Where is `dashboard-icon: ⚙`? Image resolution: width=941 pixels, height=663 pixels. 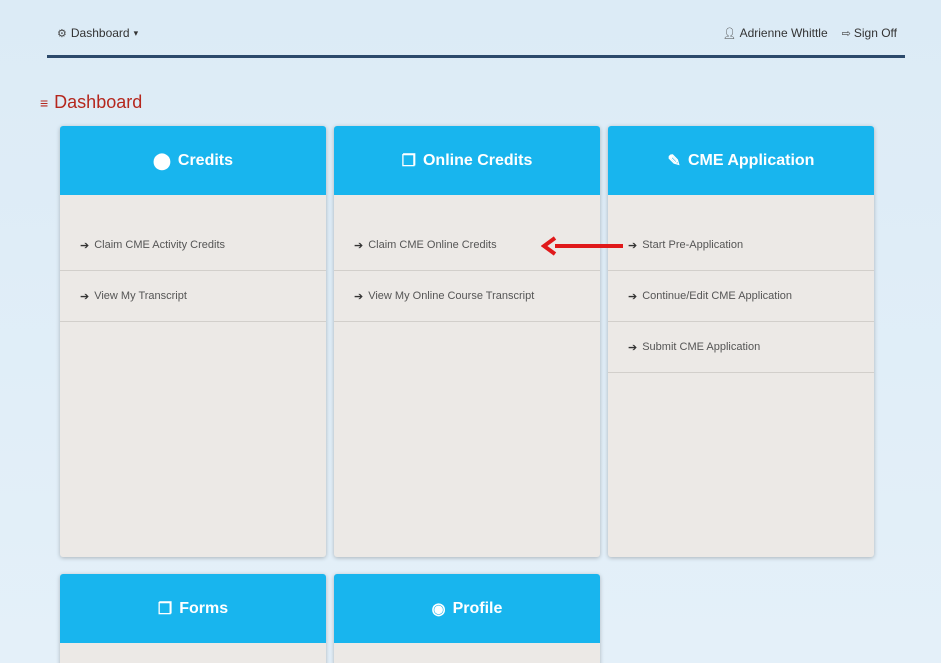
dashboard-icon: ⚙ is located at coordinates (62, 33).